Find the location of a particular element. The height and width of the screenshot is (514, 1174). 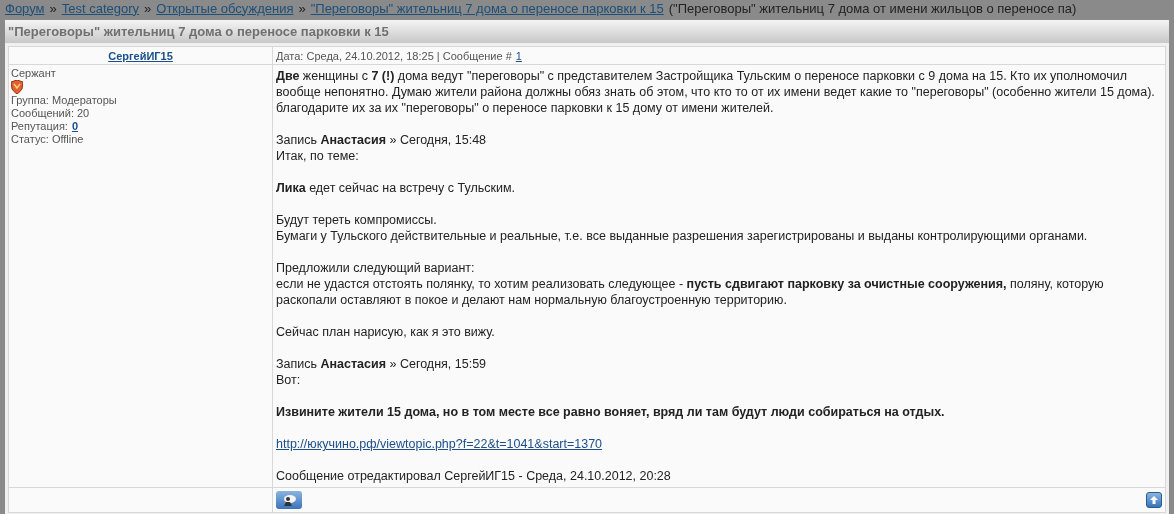

scroll-top-button is located at coordinates (1154, 500).